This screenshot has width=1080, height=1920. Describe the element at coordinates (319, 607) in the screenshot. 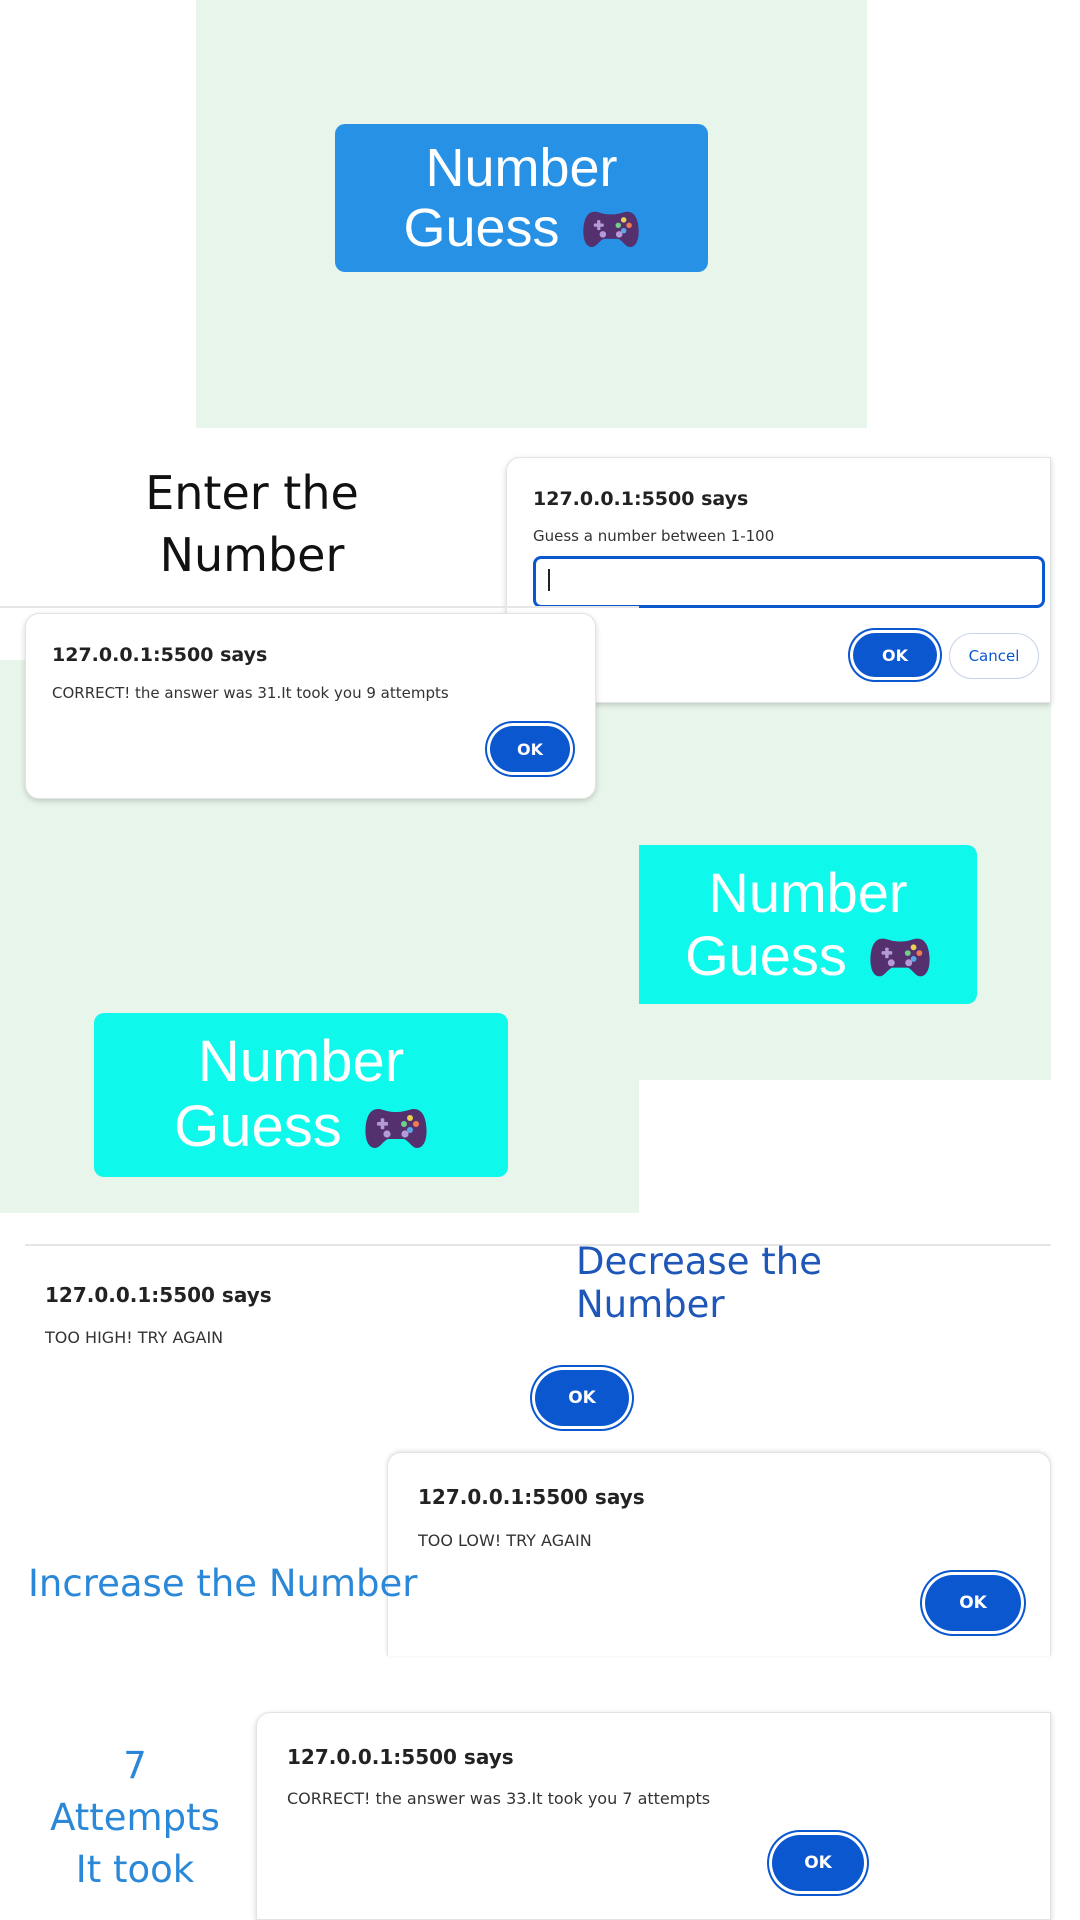

I see `divider-line` at that location.